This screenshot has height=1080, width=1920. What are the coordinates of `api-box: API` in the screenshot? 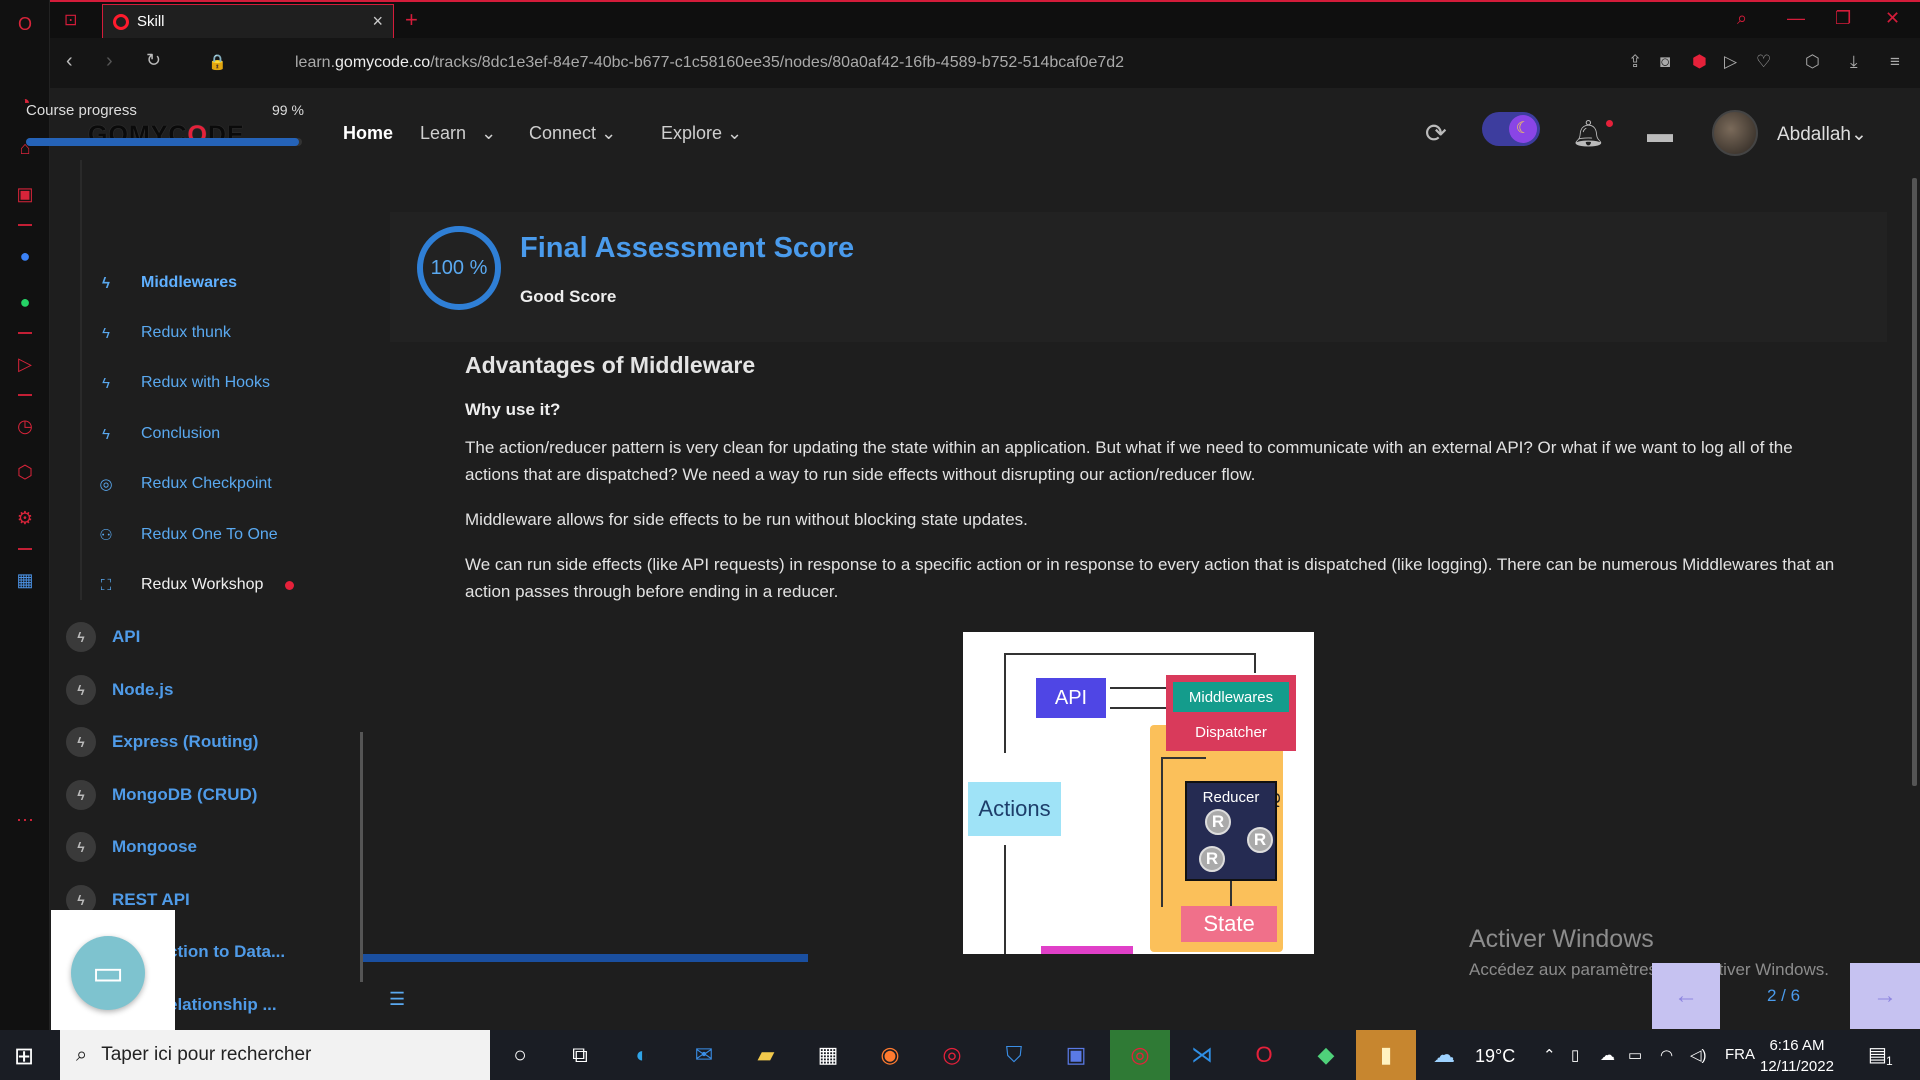 It's located at (1071, 698).